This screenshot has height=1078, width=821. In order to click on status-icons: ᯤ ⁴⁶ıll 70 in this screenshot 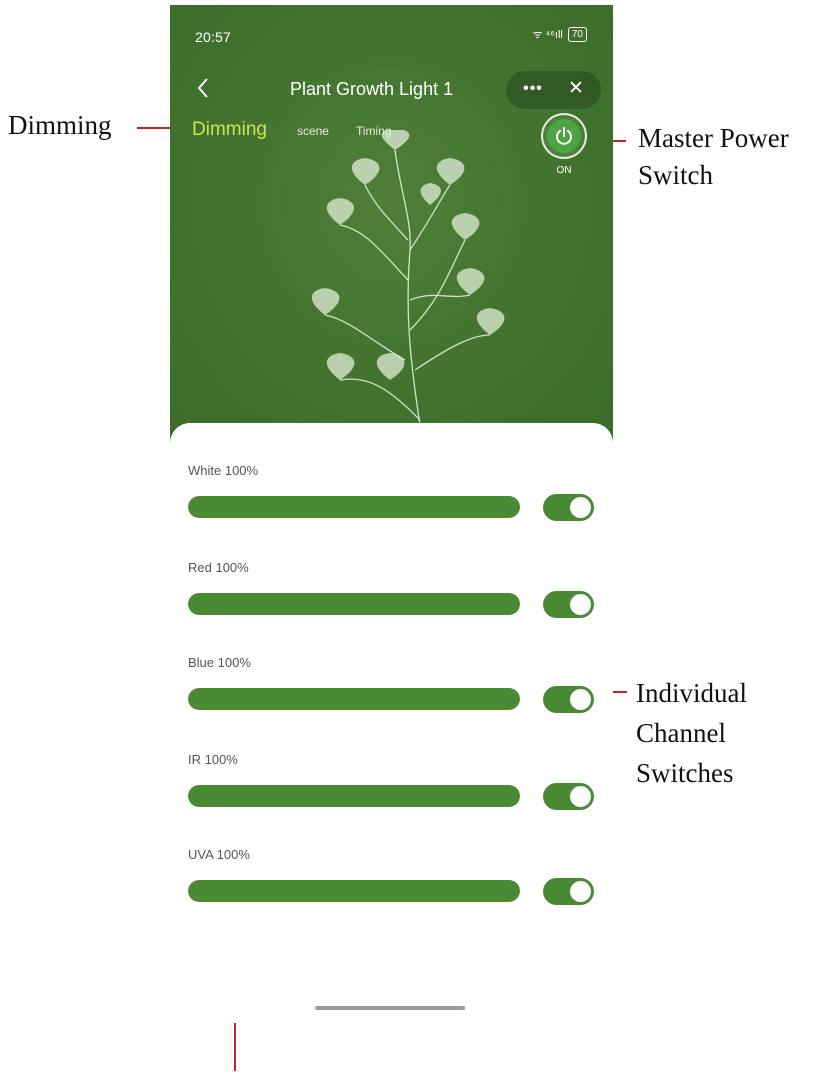, I will do `click(560, 34)`.